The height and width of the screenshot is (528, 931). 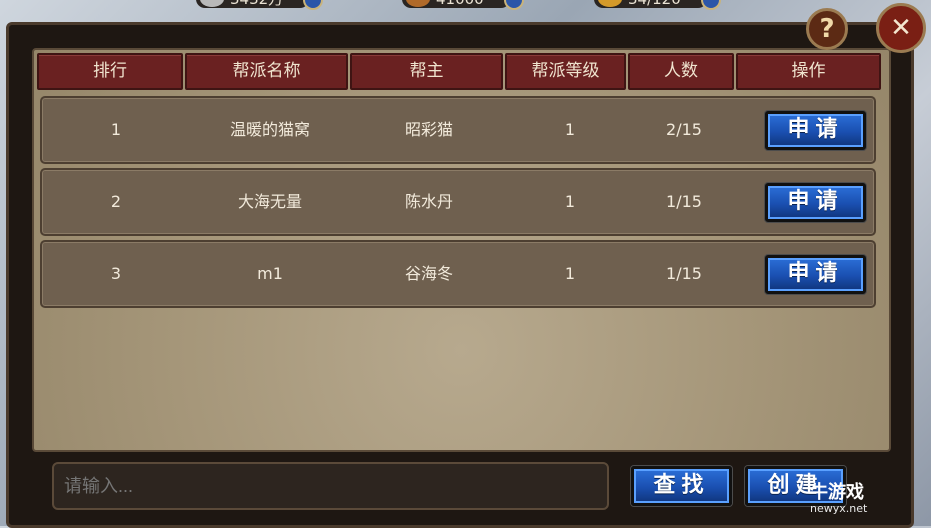 I want to click on table-header: 排行 帮派名称 帮主 帮派等级 人数 操作, so click(x=460, y=72).